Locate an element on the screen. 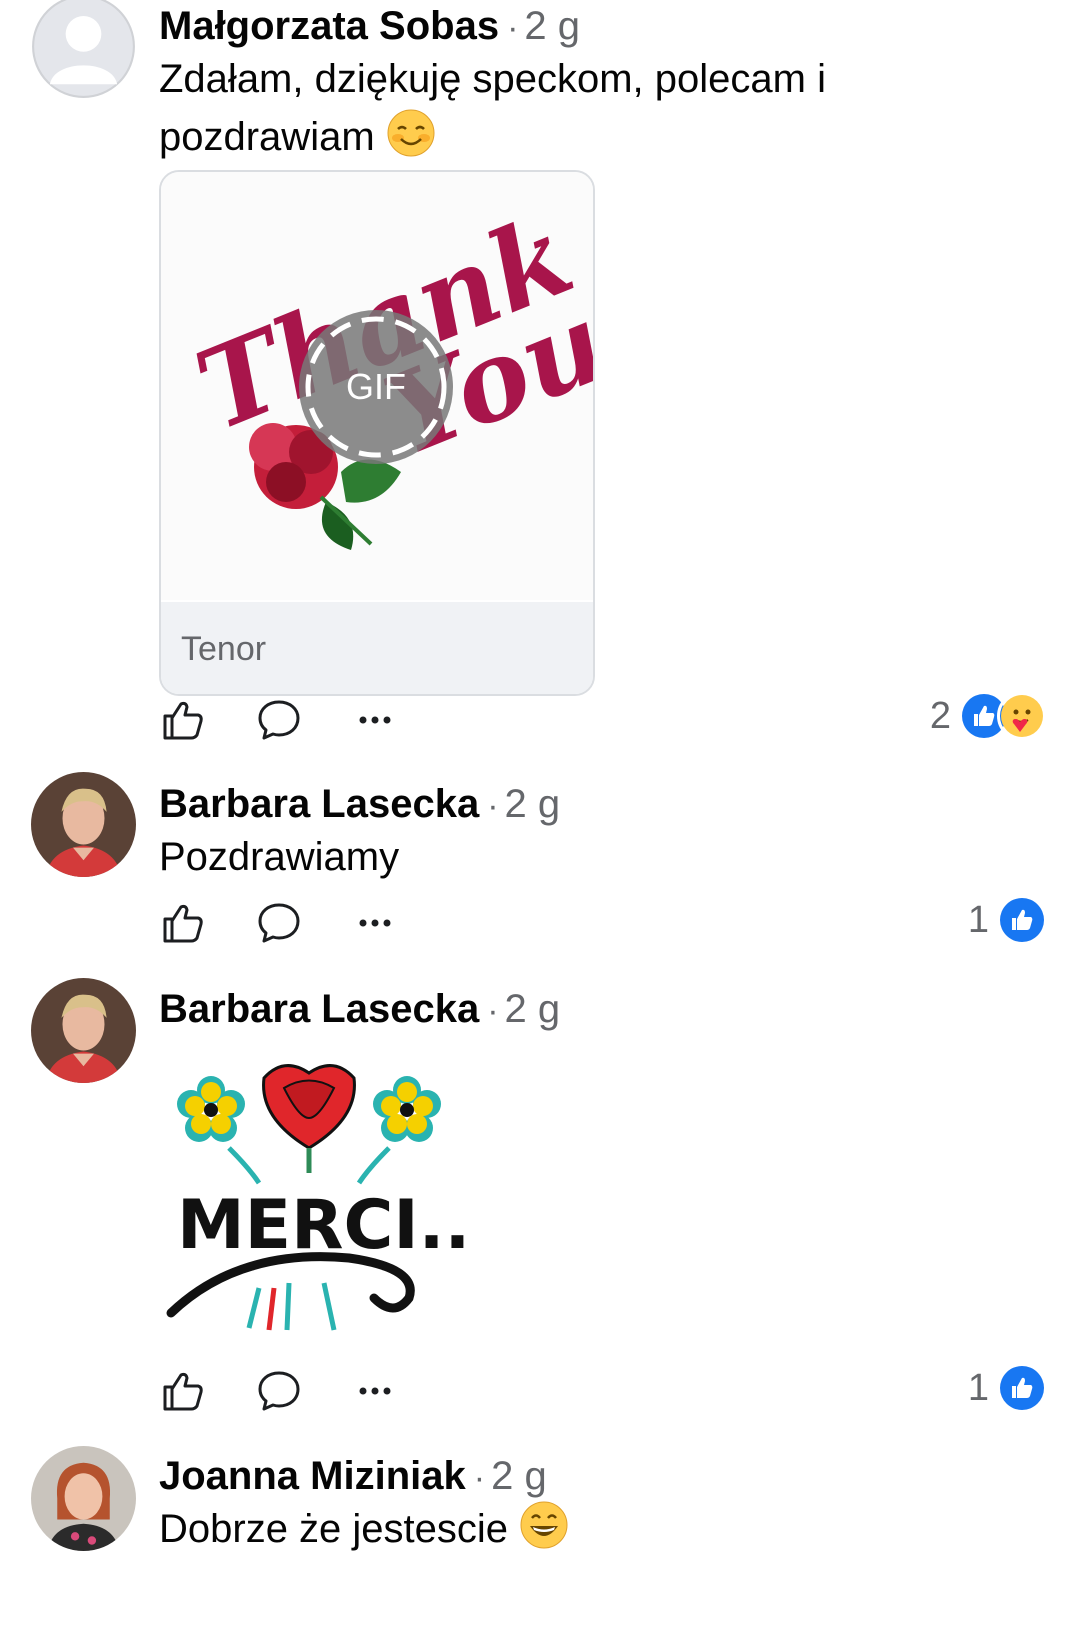 Image resolution: width=1080 pixels, height=1648 pixels. reaction-summary: 2 is located at coordinates (988, 716).